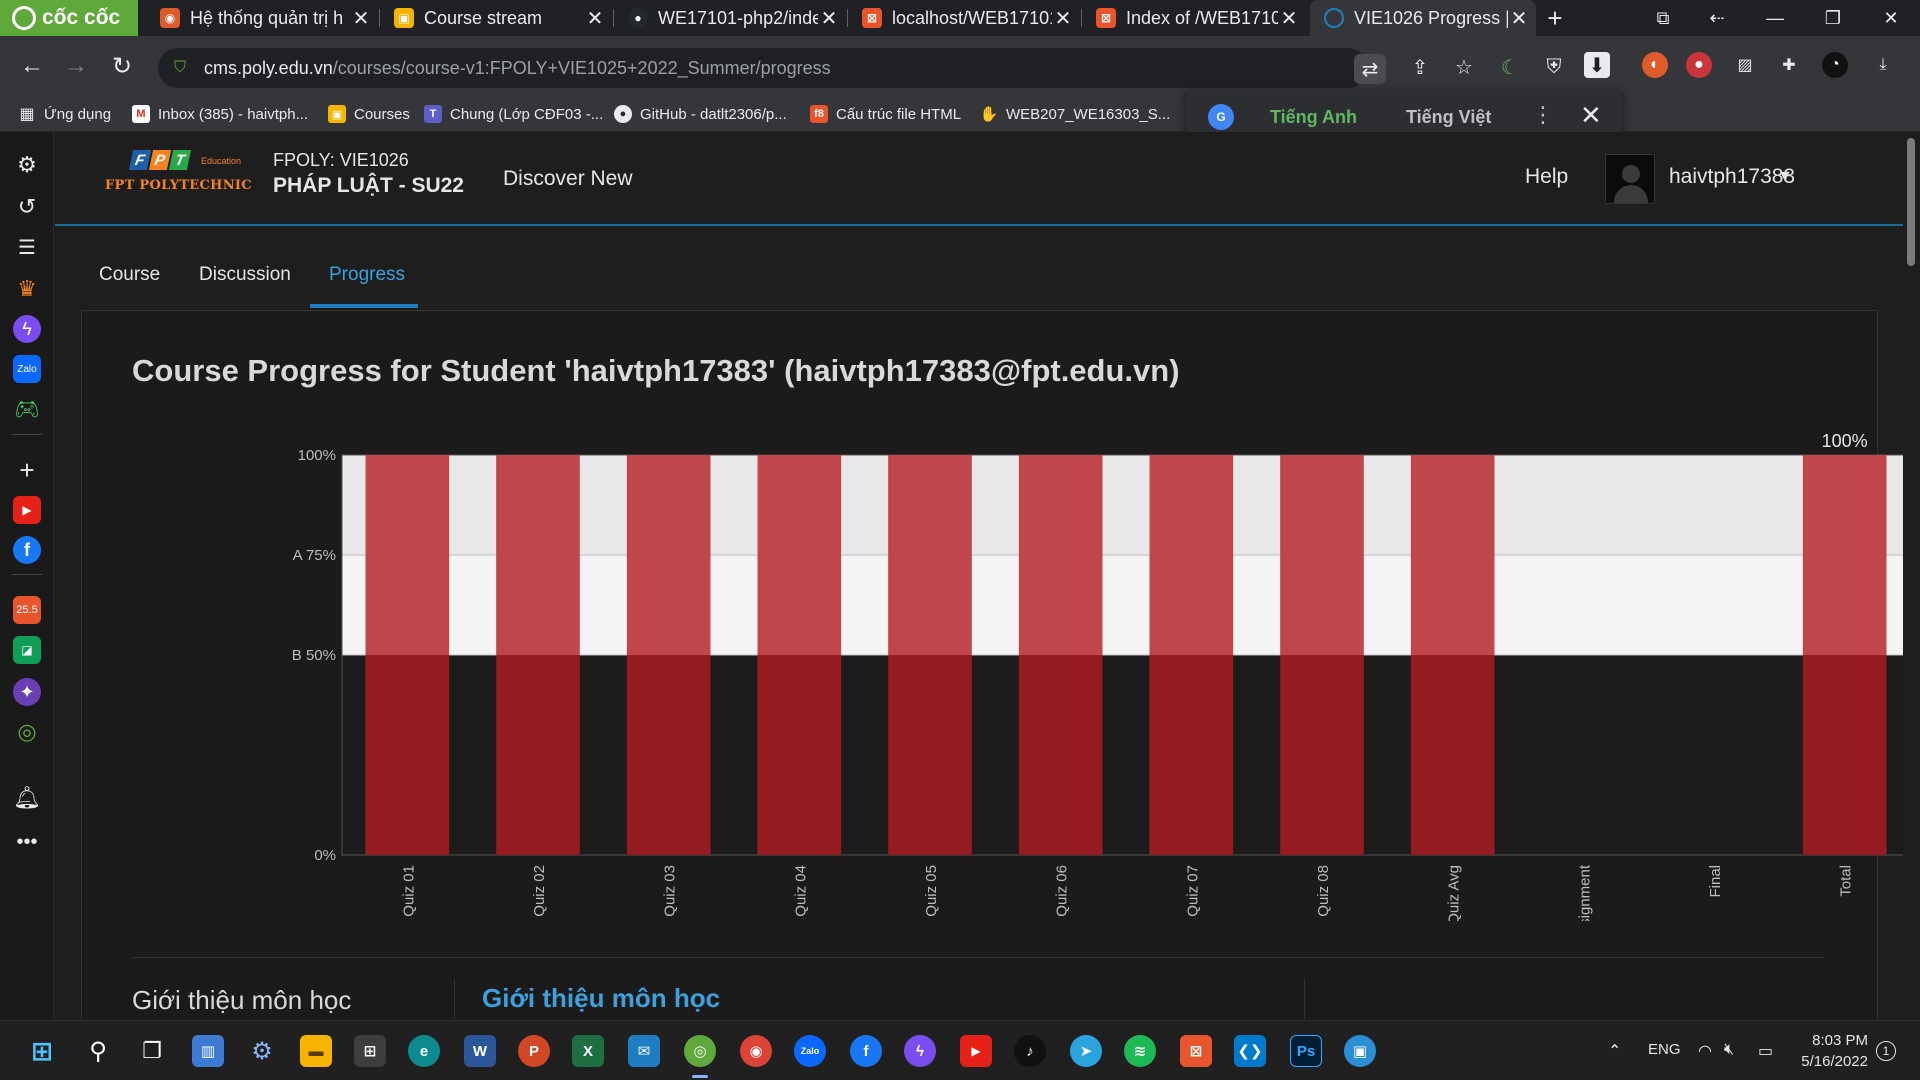  Describe the element at coordinates (1196, 1051) in the screenshot. I see `xampp-icon: ⊠` at that location.